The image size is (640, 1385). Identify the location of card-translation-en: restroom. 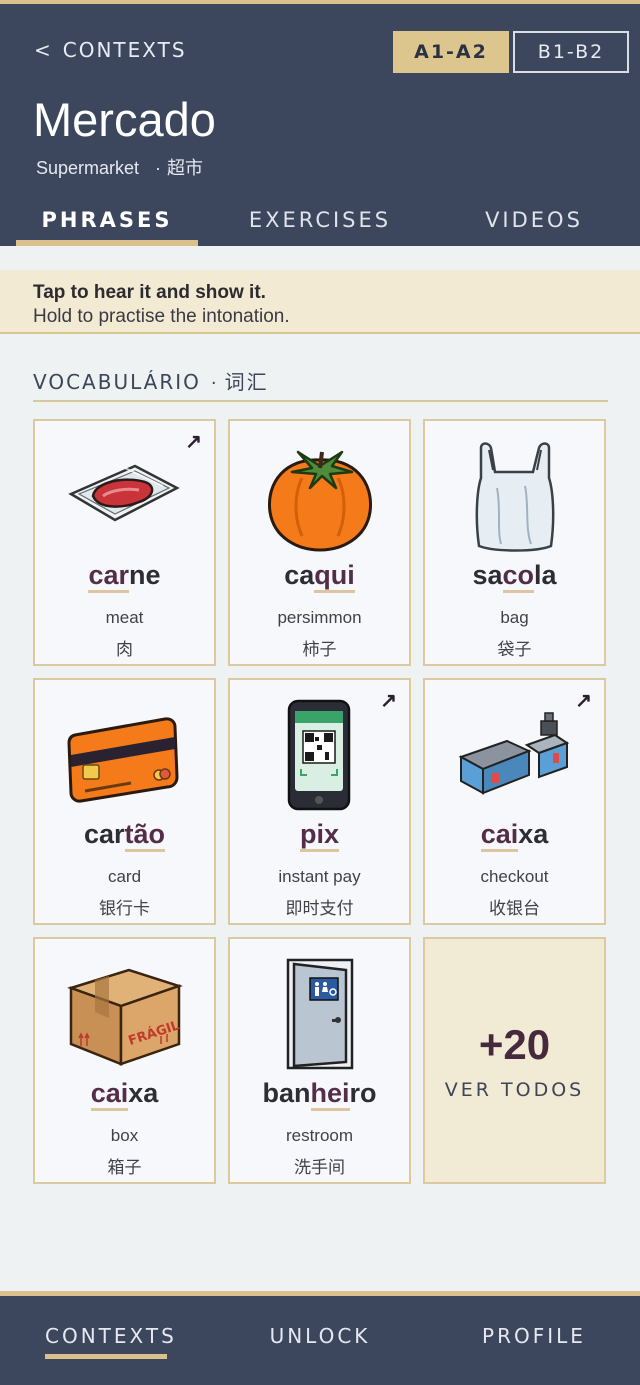
(319, 1135).